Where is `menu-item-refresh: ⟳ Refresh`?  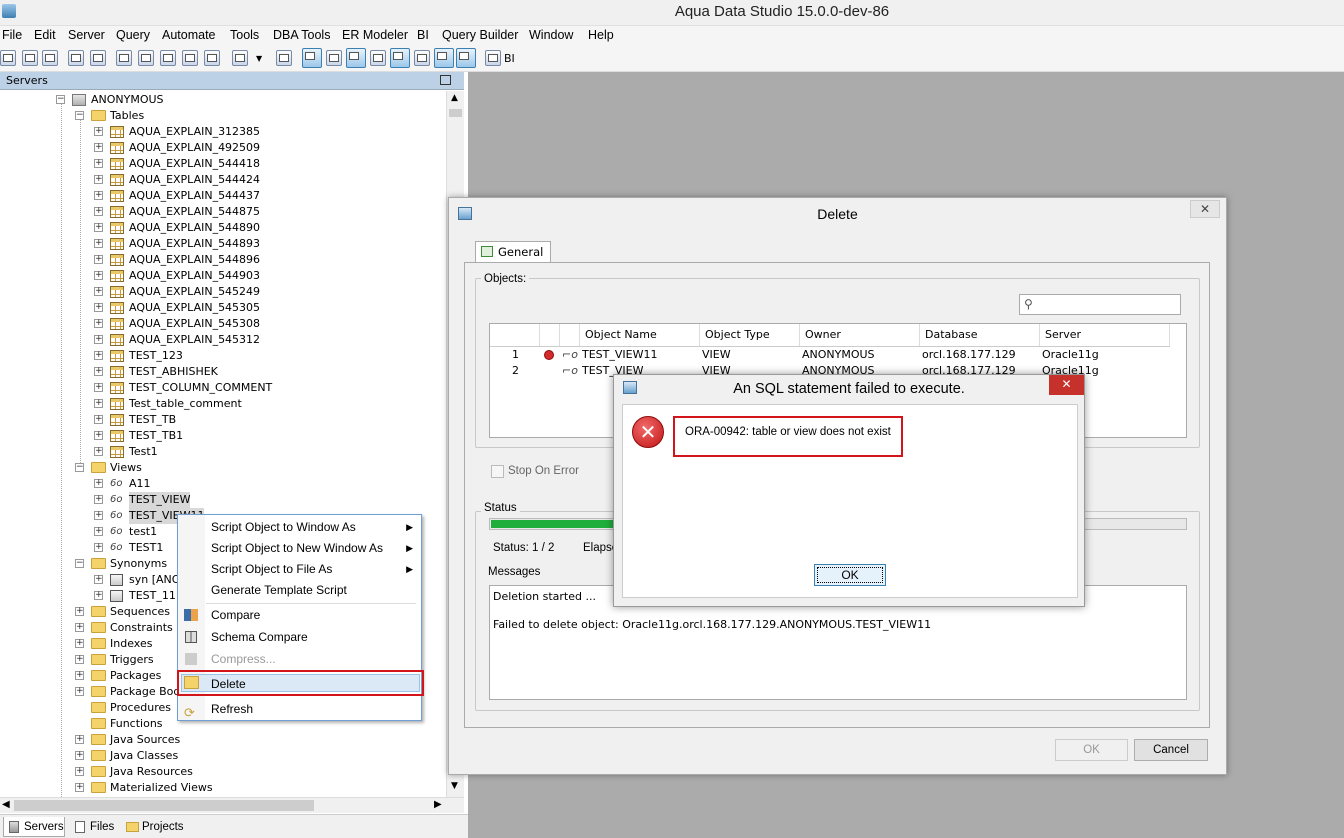 menu-item-refresh: ⟳ Refresh is located at coordinates (299, 709).